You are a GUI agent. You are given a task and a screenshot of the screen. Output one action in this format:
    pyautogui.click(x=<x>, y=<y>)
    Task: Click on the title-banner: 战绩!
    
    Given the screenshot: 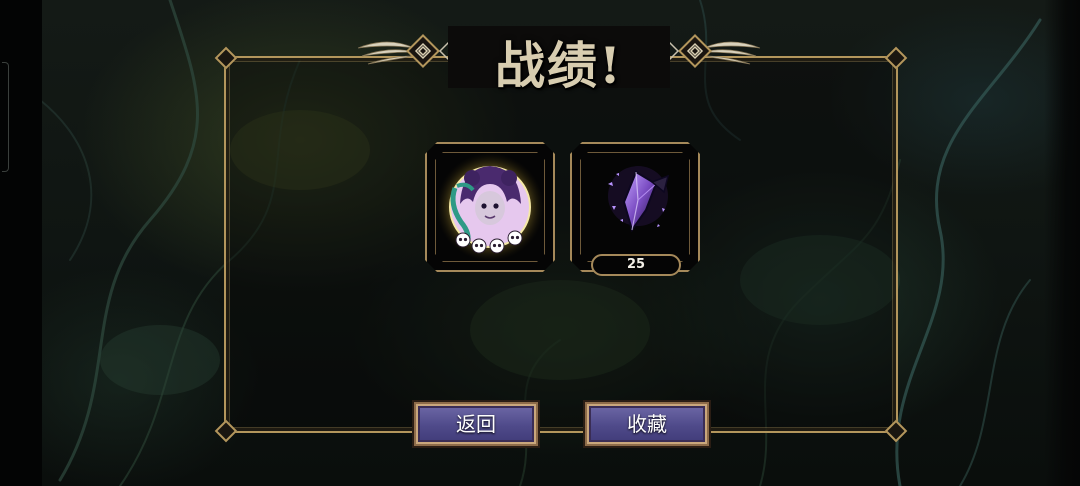 What is the action you would take?
    pyautogui.click(x=559, y=60)
    